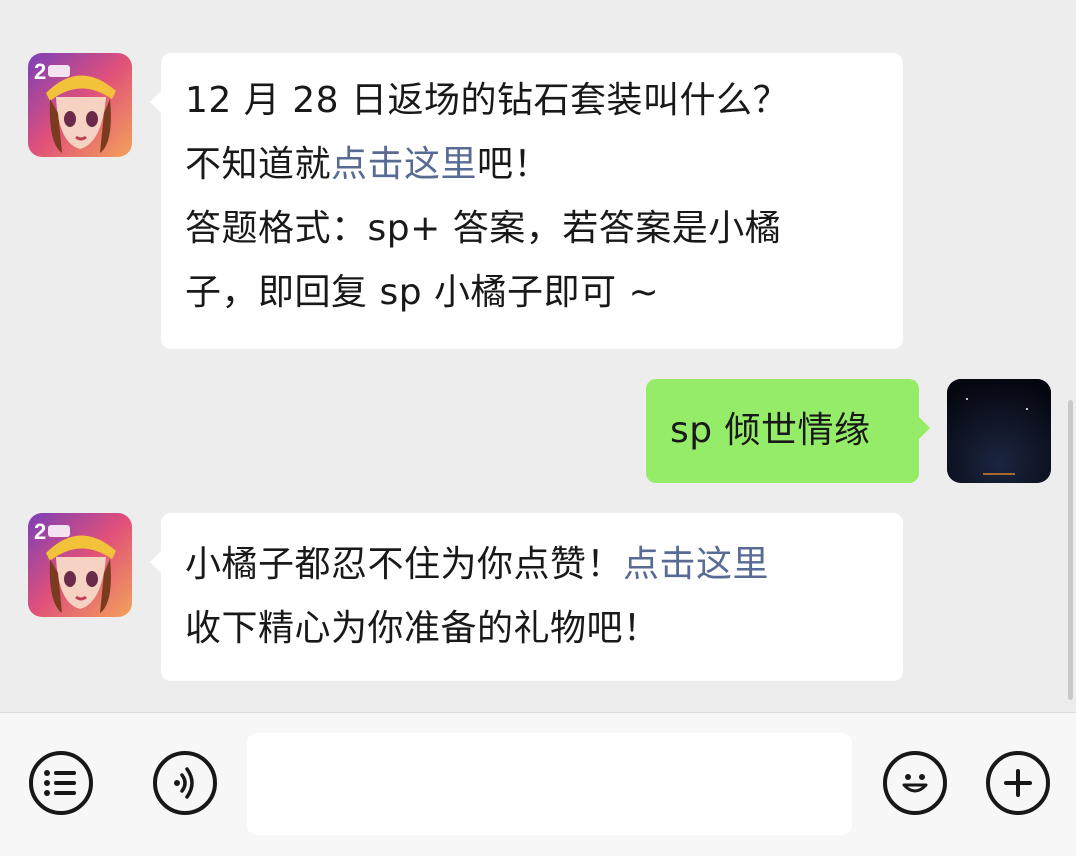 The image size is (1076, 856). I want to click on message-bubble-outgoing: sp 倾世情缘, so click(788, 431).